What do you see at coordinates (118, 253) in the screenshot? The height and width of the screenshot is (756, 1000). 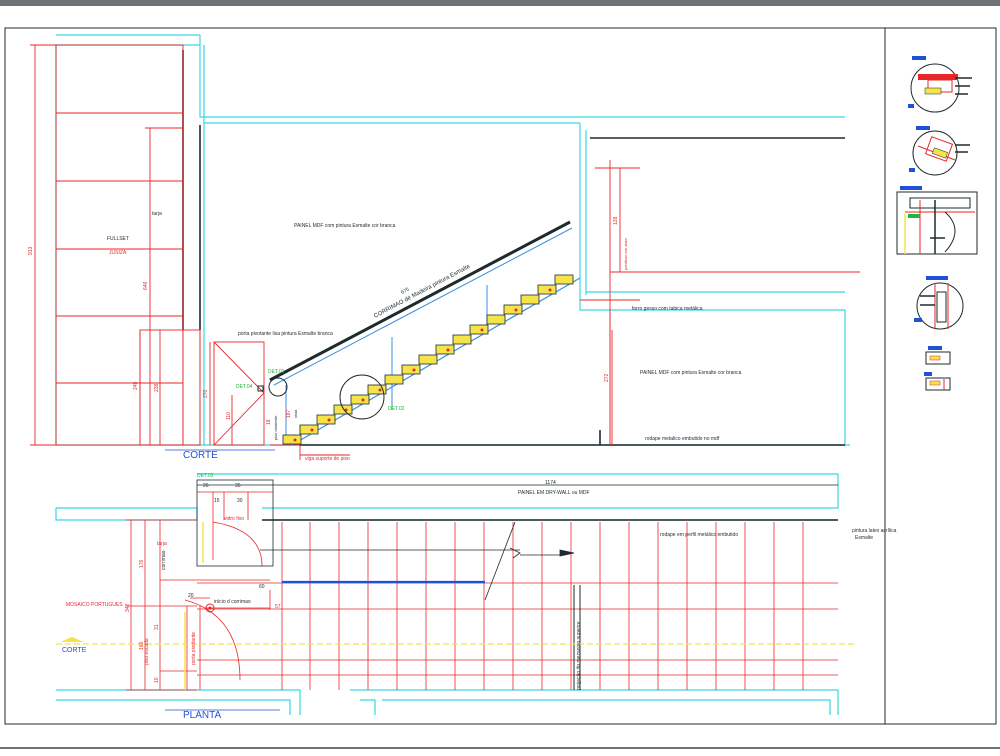 I see `label-jusiza: JUSIZA` at bounding box center [118, 253].